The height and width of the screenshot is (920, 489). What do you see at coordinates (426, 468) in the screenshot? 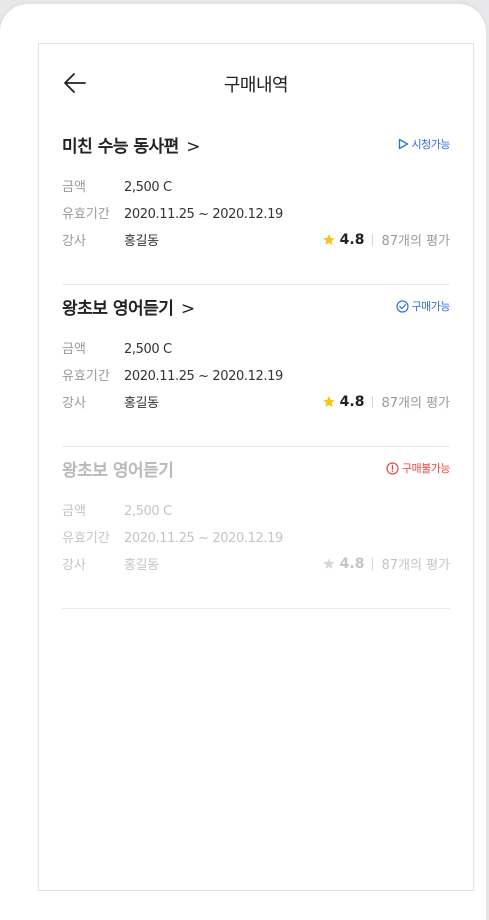
I see `status-text: 구매불가능` at bounding box center [426, 468].